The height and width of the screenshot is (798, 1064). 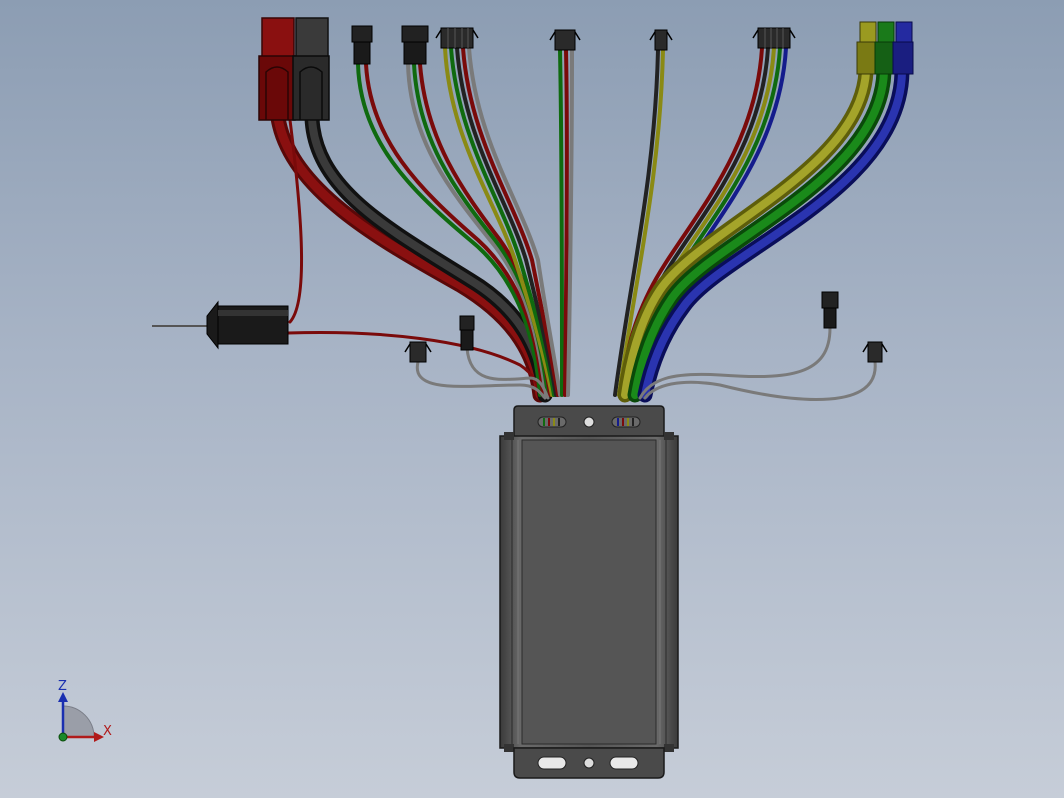 What do you see at coordinates (415, 45) in the screenshot?
I see `signal-connector-3pin` at bounding box center [415, 45].